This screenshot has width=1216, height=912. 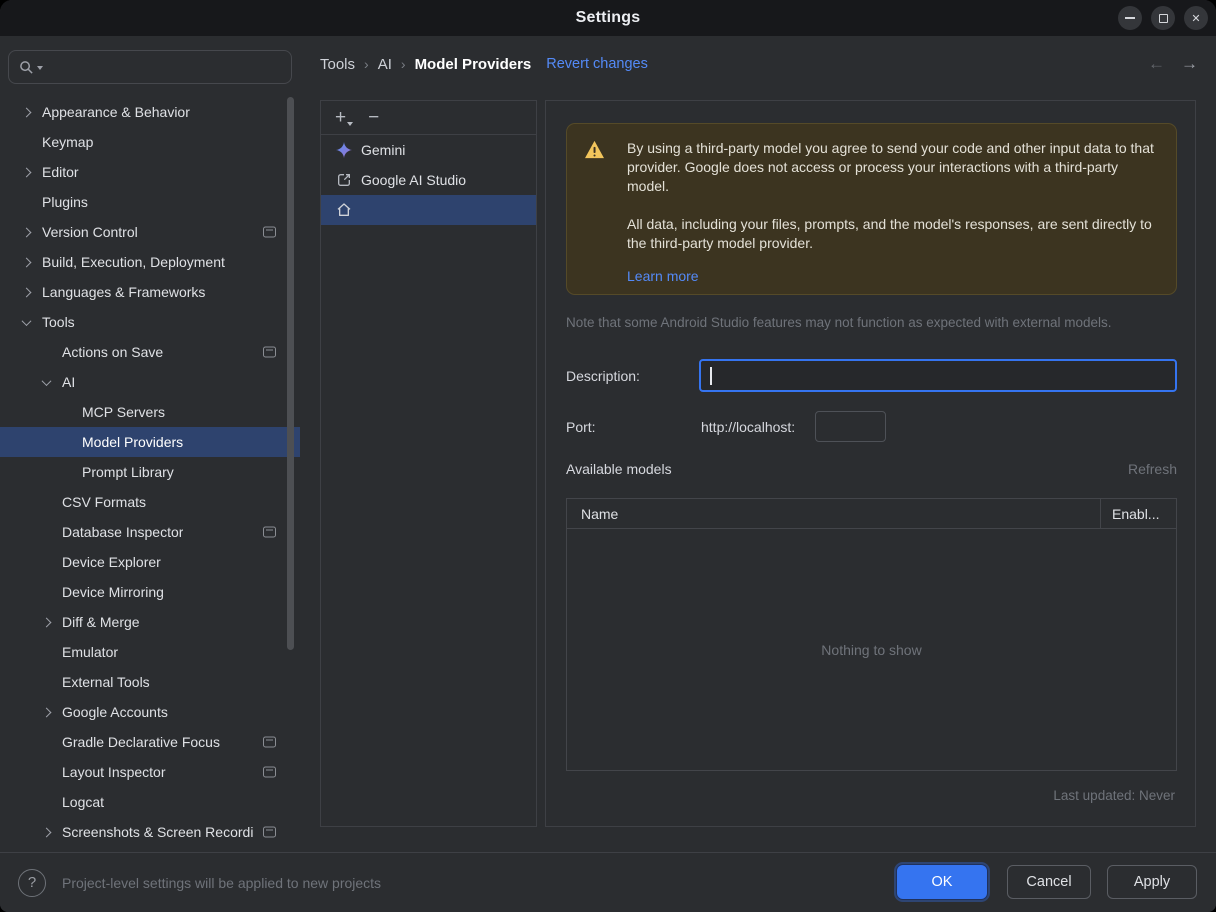 I want to click on sidebar-item-ai: AI, so click(x=150, y=382).